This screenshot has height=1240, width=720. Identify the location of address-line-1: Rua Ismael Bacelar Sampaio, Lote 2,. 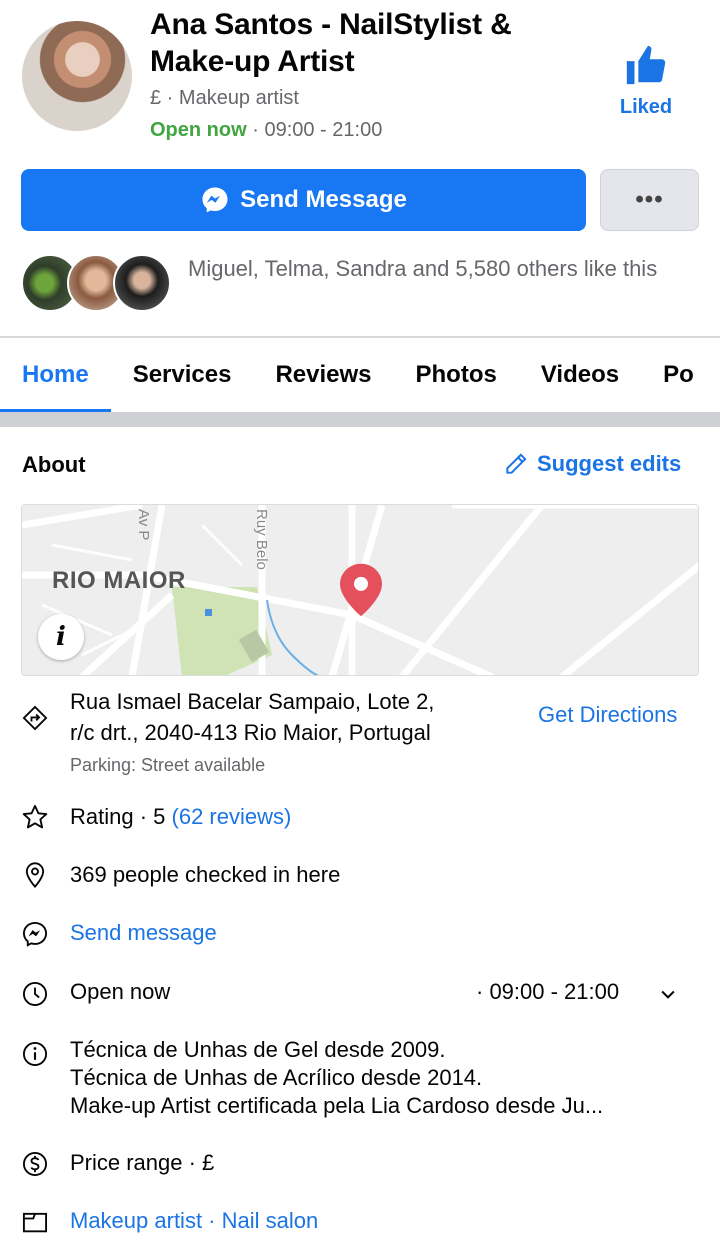
(252, 701).